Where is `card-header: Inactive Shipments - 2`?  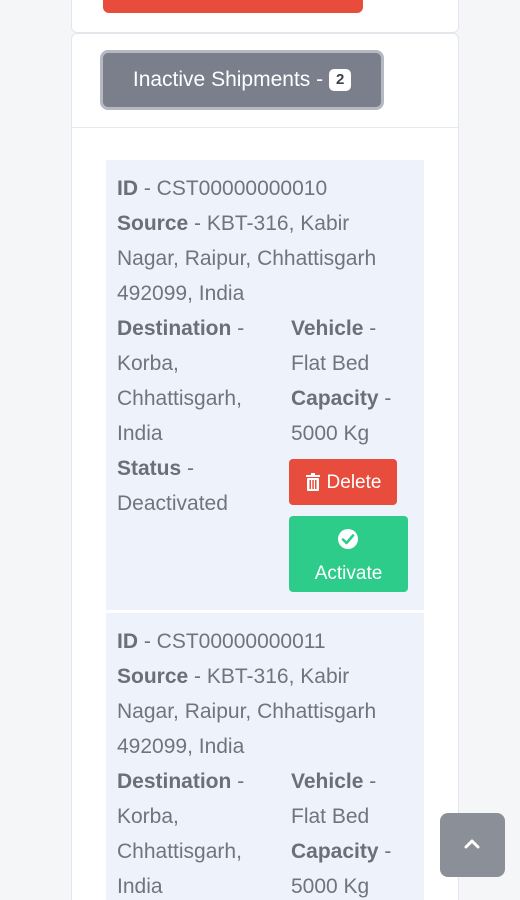
card-header: Inactive Shipments - 2 is located at coordinates (265, 81).